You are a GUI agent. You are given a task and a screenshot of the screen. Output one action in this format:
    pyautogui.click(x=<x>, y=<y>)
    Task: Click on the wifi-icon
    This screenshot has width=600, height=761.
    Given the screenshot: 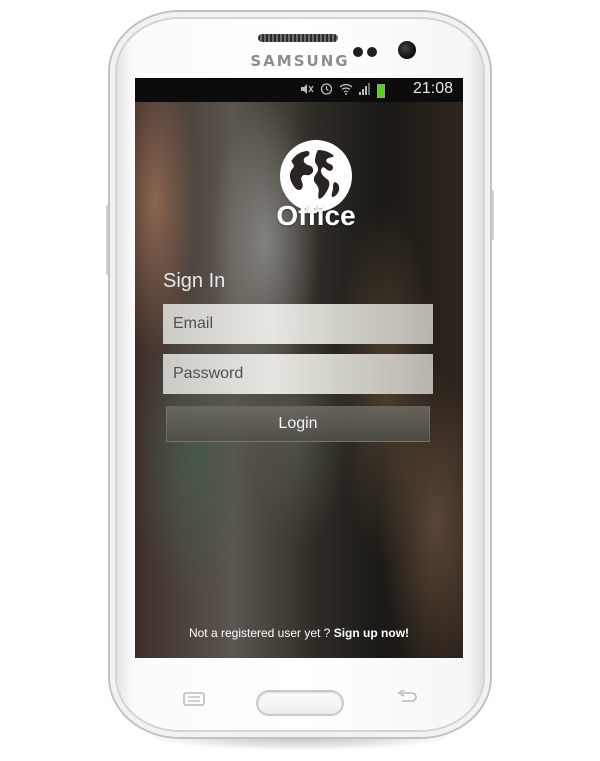 What is the action you would take?
    pyautogui.click(x=346, y=91)
    